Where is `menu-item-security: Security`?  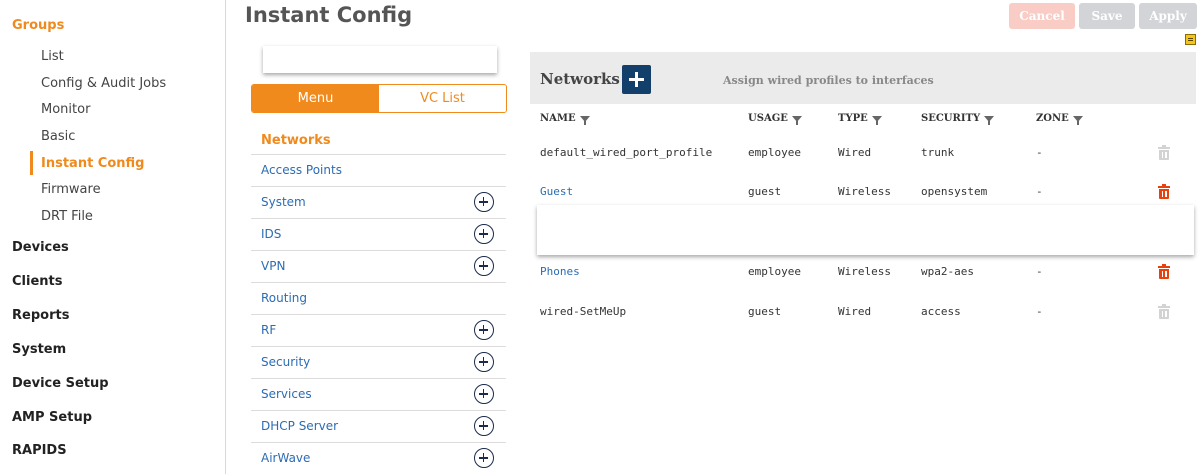 menu-item-security: Security is located at coordinates (378, 362).